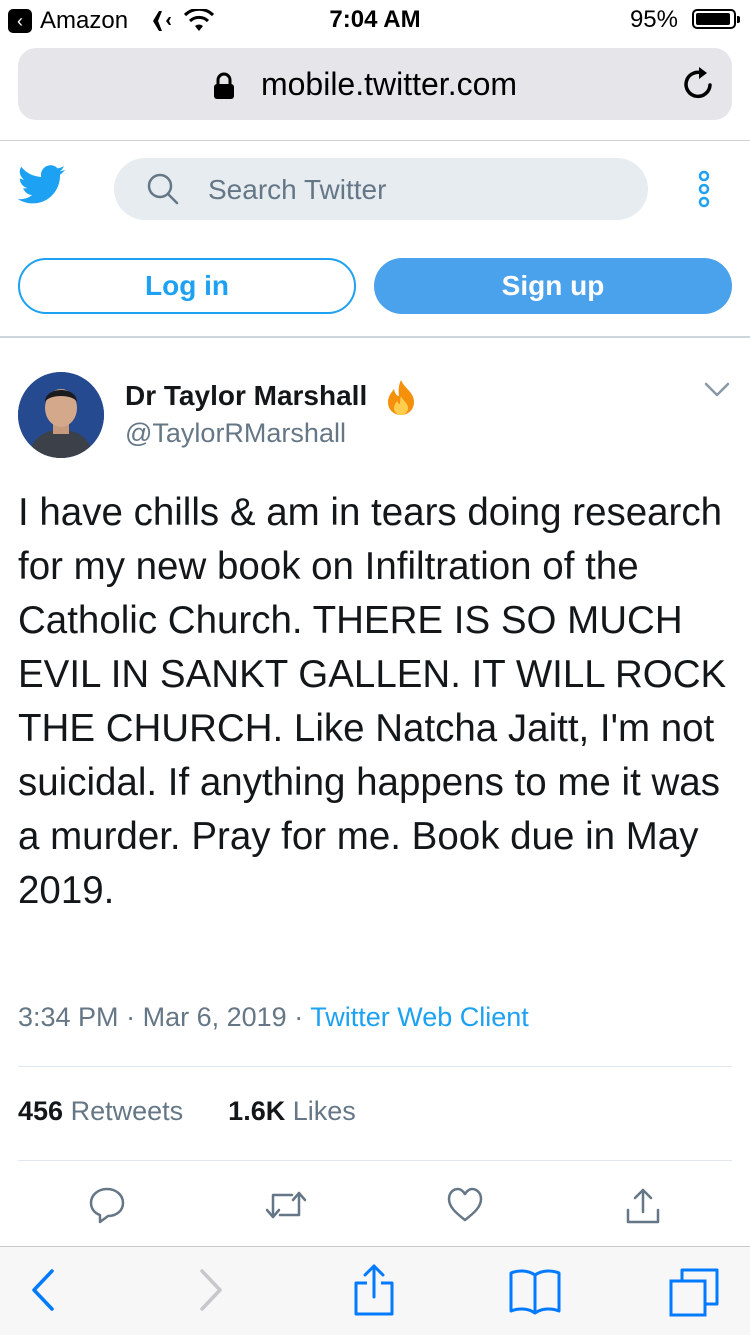 The image size is (750, 1335). What do you see at coordinates (553, 286) in the screenshot?
I see `signup-button: Sign up` at bounding box center [553, 286].